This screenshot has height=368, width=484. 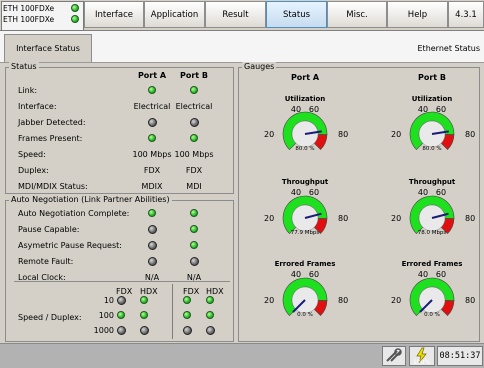 What do you see at coordinates (194, 170) in the screenshot?
I see `status-port-b-value: FDX` at bounding box center [194, 170].